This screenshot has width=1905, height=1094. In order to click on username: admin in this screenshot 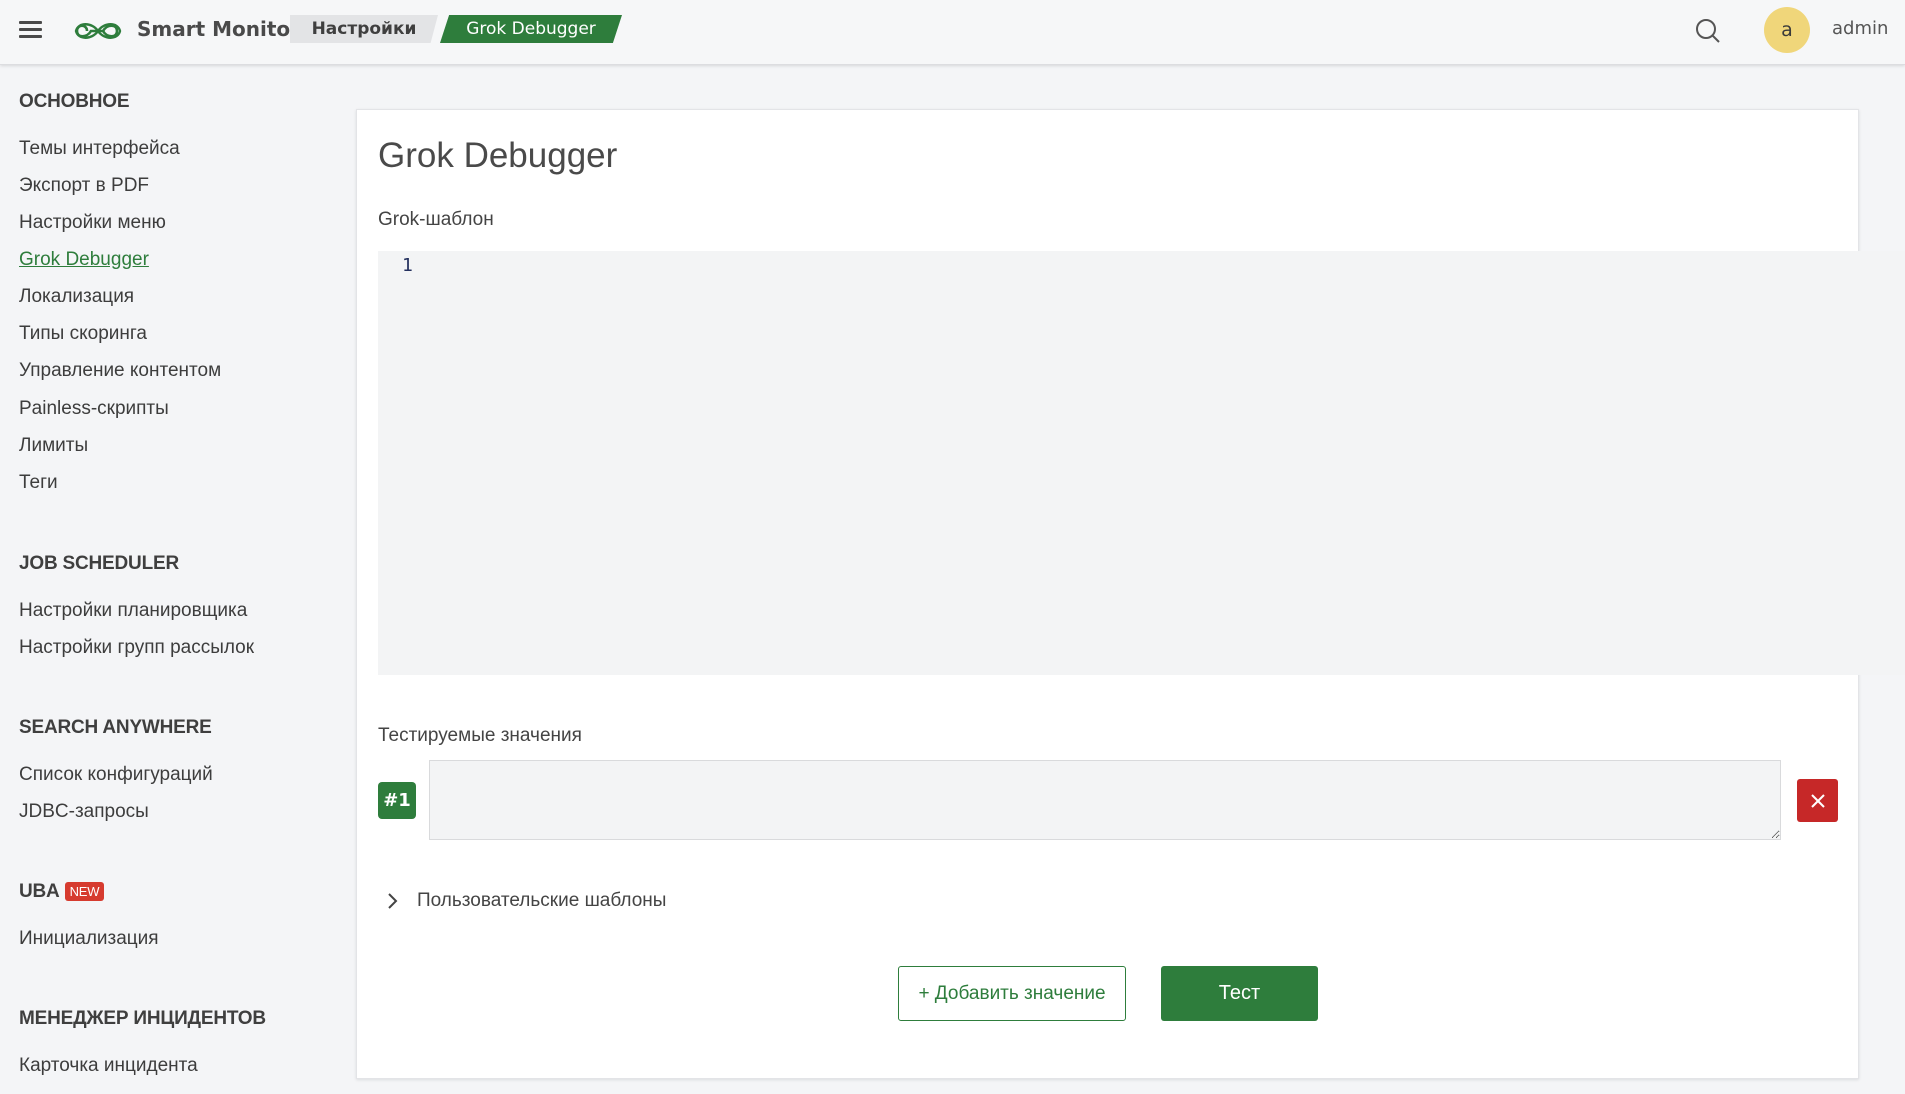, I will do `click(1860, 28)`.